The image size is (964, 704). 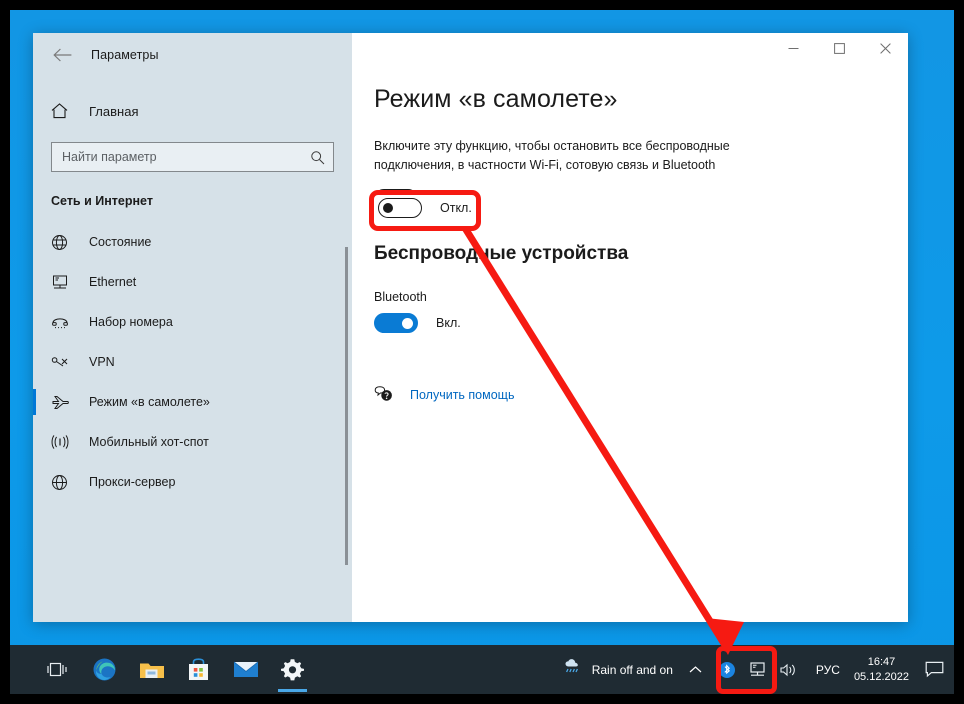 What do you see at coordinates (34, 402) in the screenshot?
I see `selection-indicator` at bounding box center [34, 402].